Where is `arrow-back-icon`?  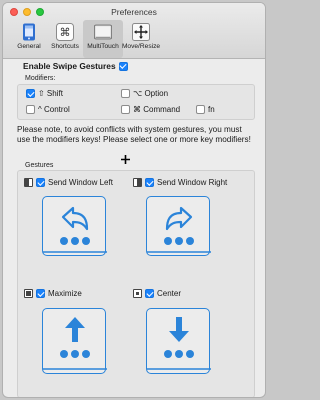
arrow-back-icon is located at coordinates (75, 229).